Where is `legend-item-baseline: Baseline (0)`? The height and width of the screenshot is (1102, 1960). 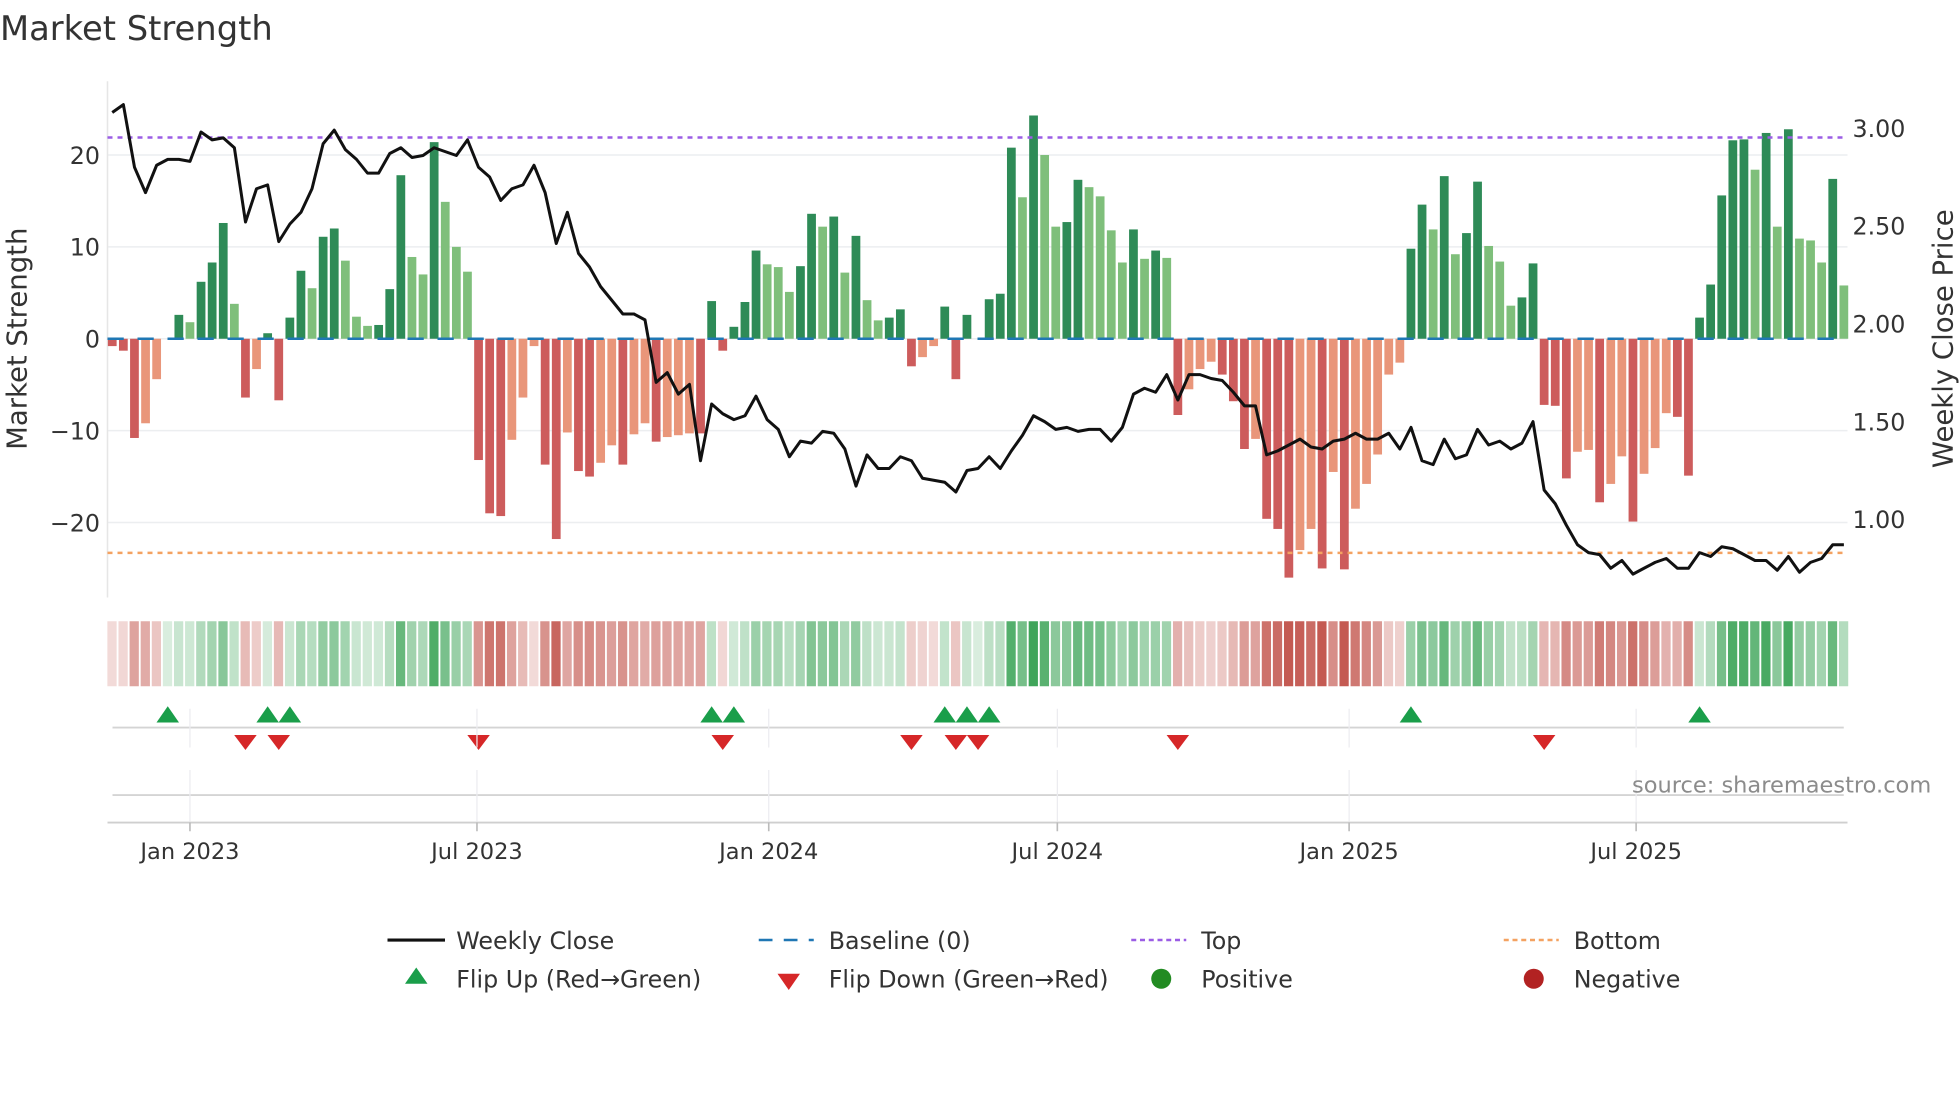 legend-item-baseline: Baseline (0) is located at coordinates (864, 941).